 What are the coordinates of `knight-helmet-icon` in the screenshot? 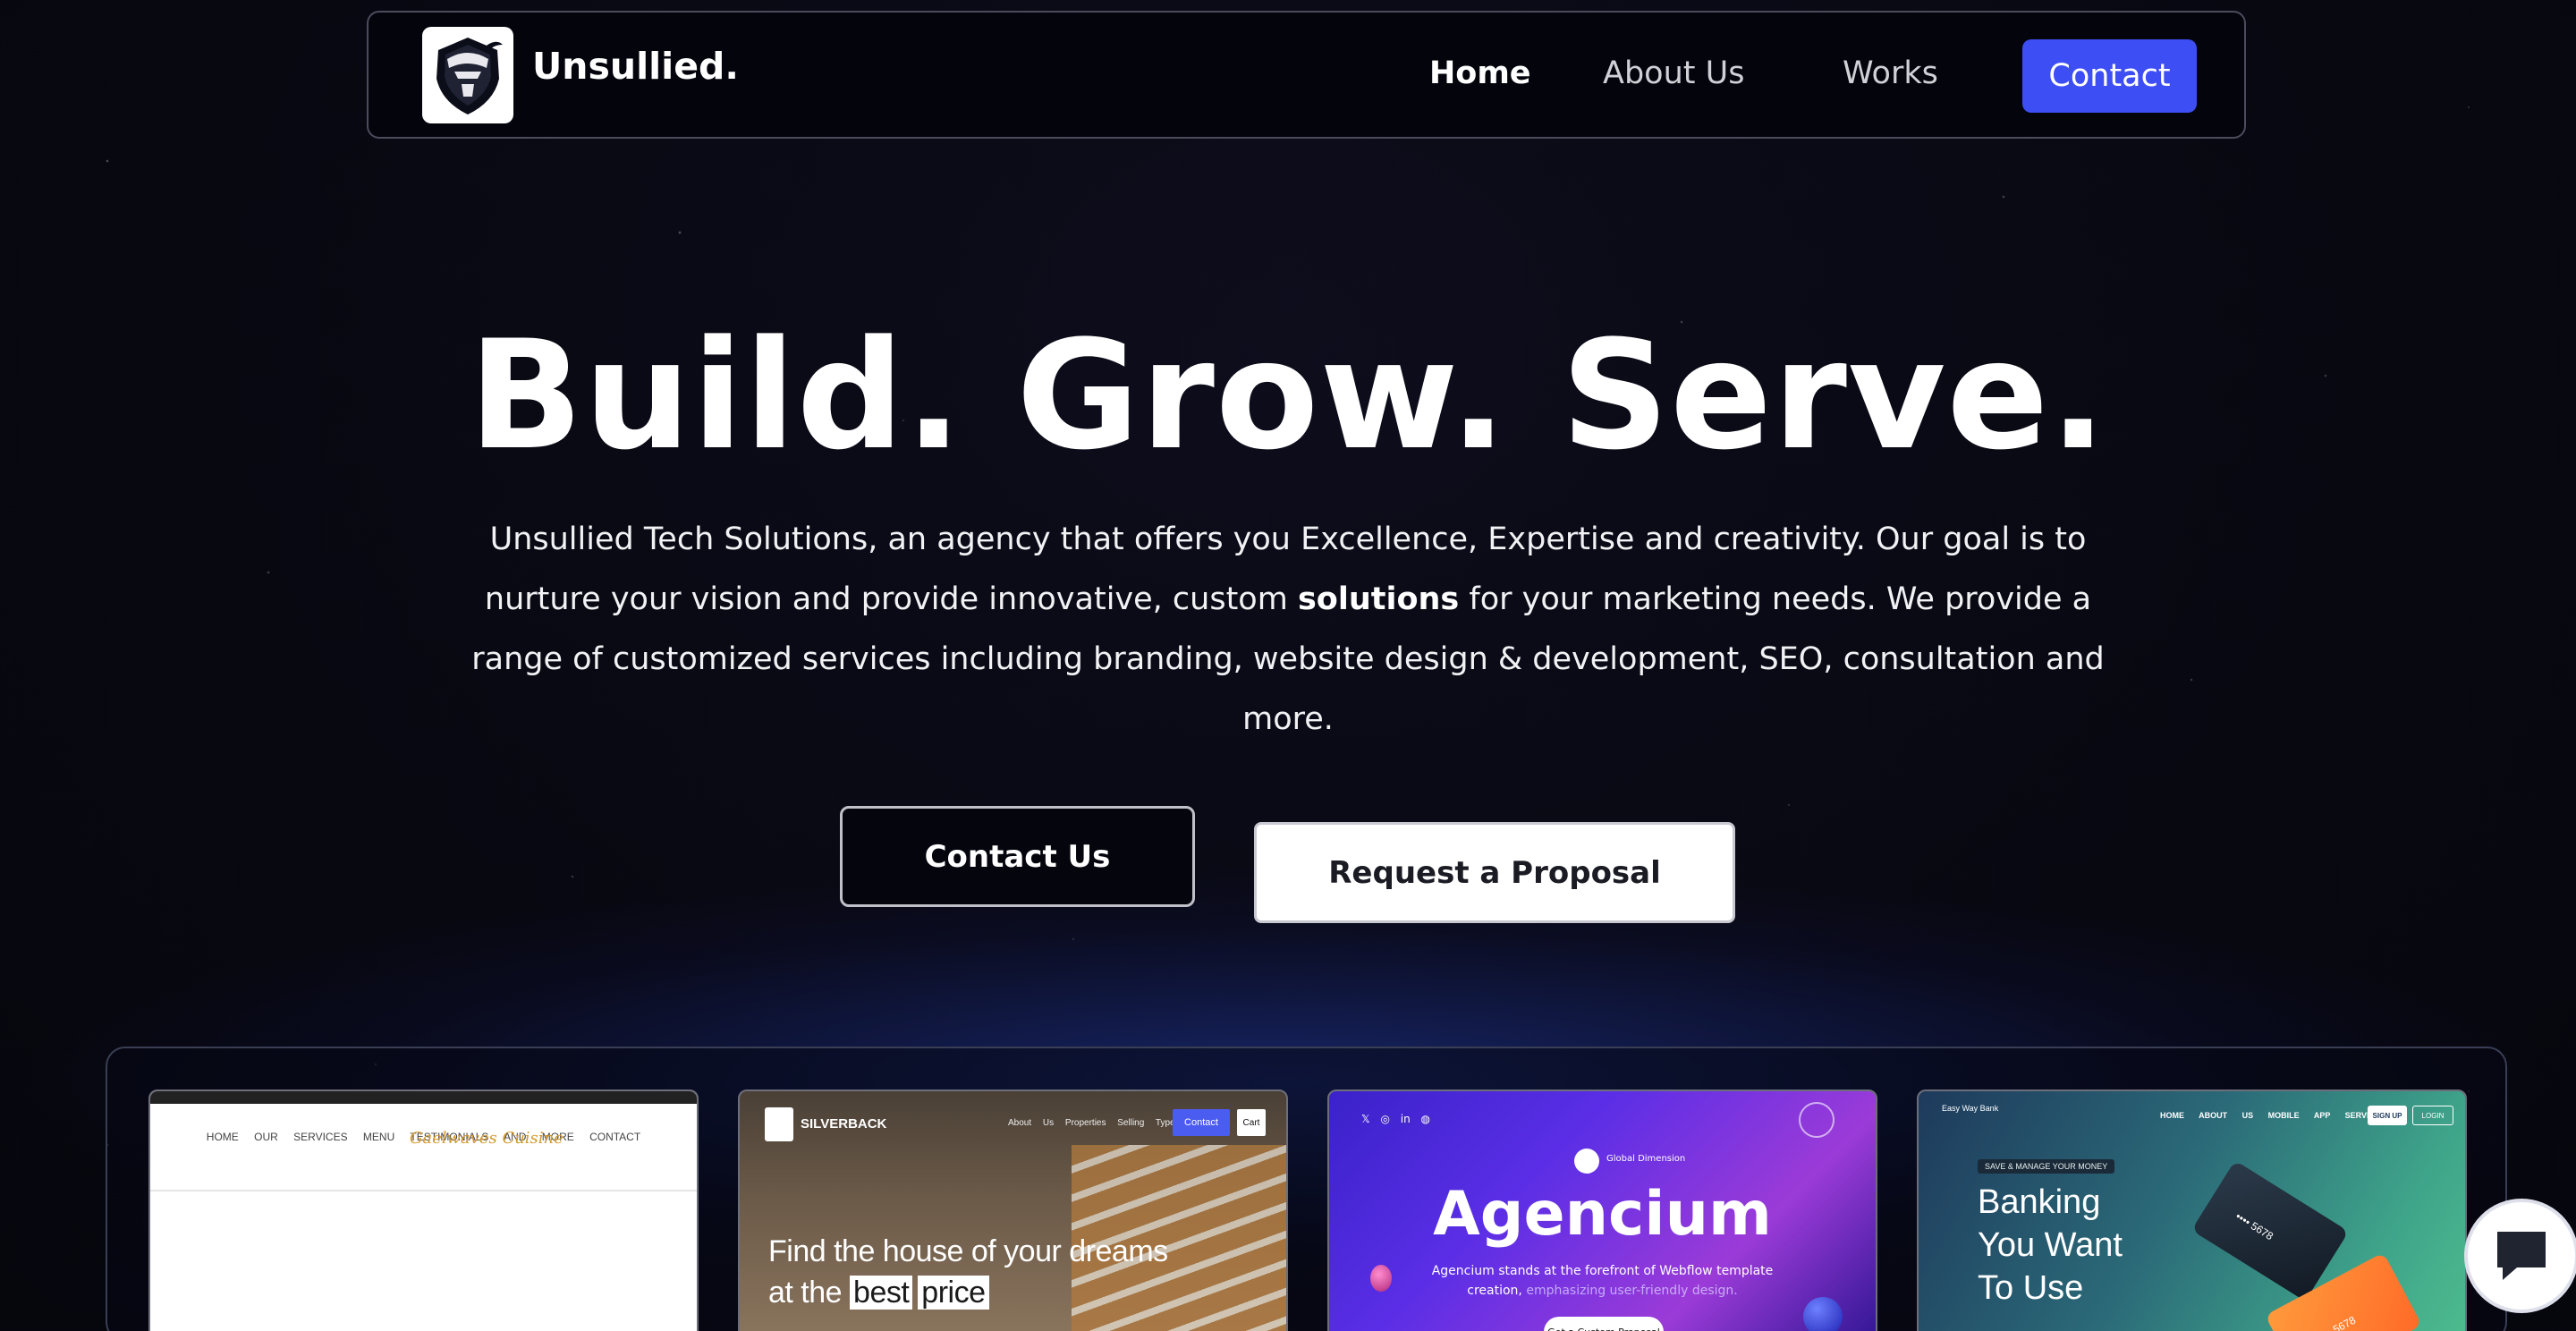 It's located at (469, 76).